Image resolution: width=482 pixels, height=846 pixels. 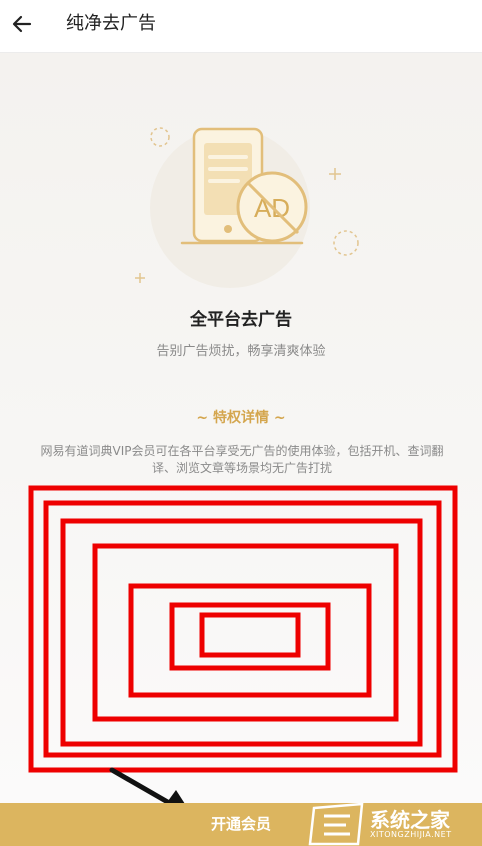 I want to click on top-bar: 纯净去广告, so click(x=241, y=26).